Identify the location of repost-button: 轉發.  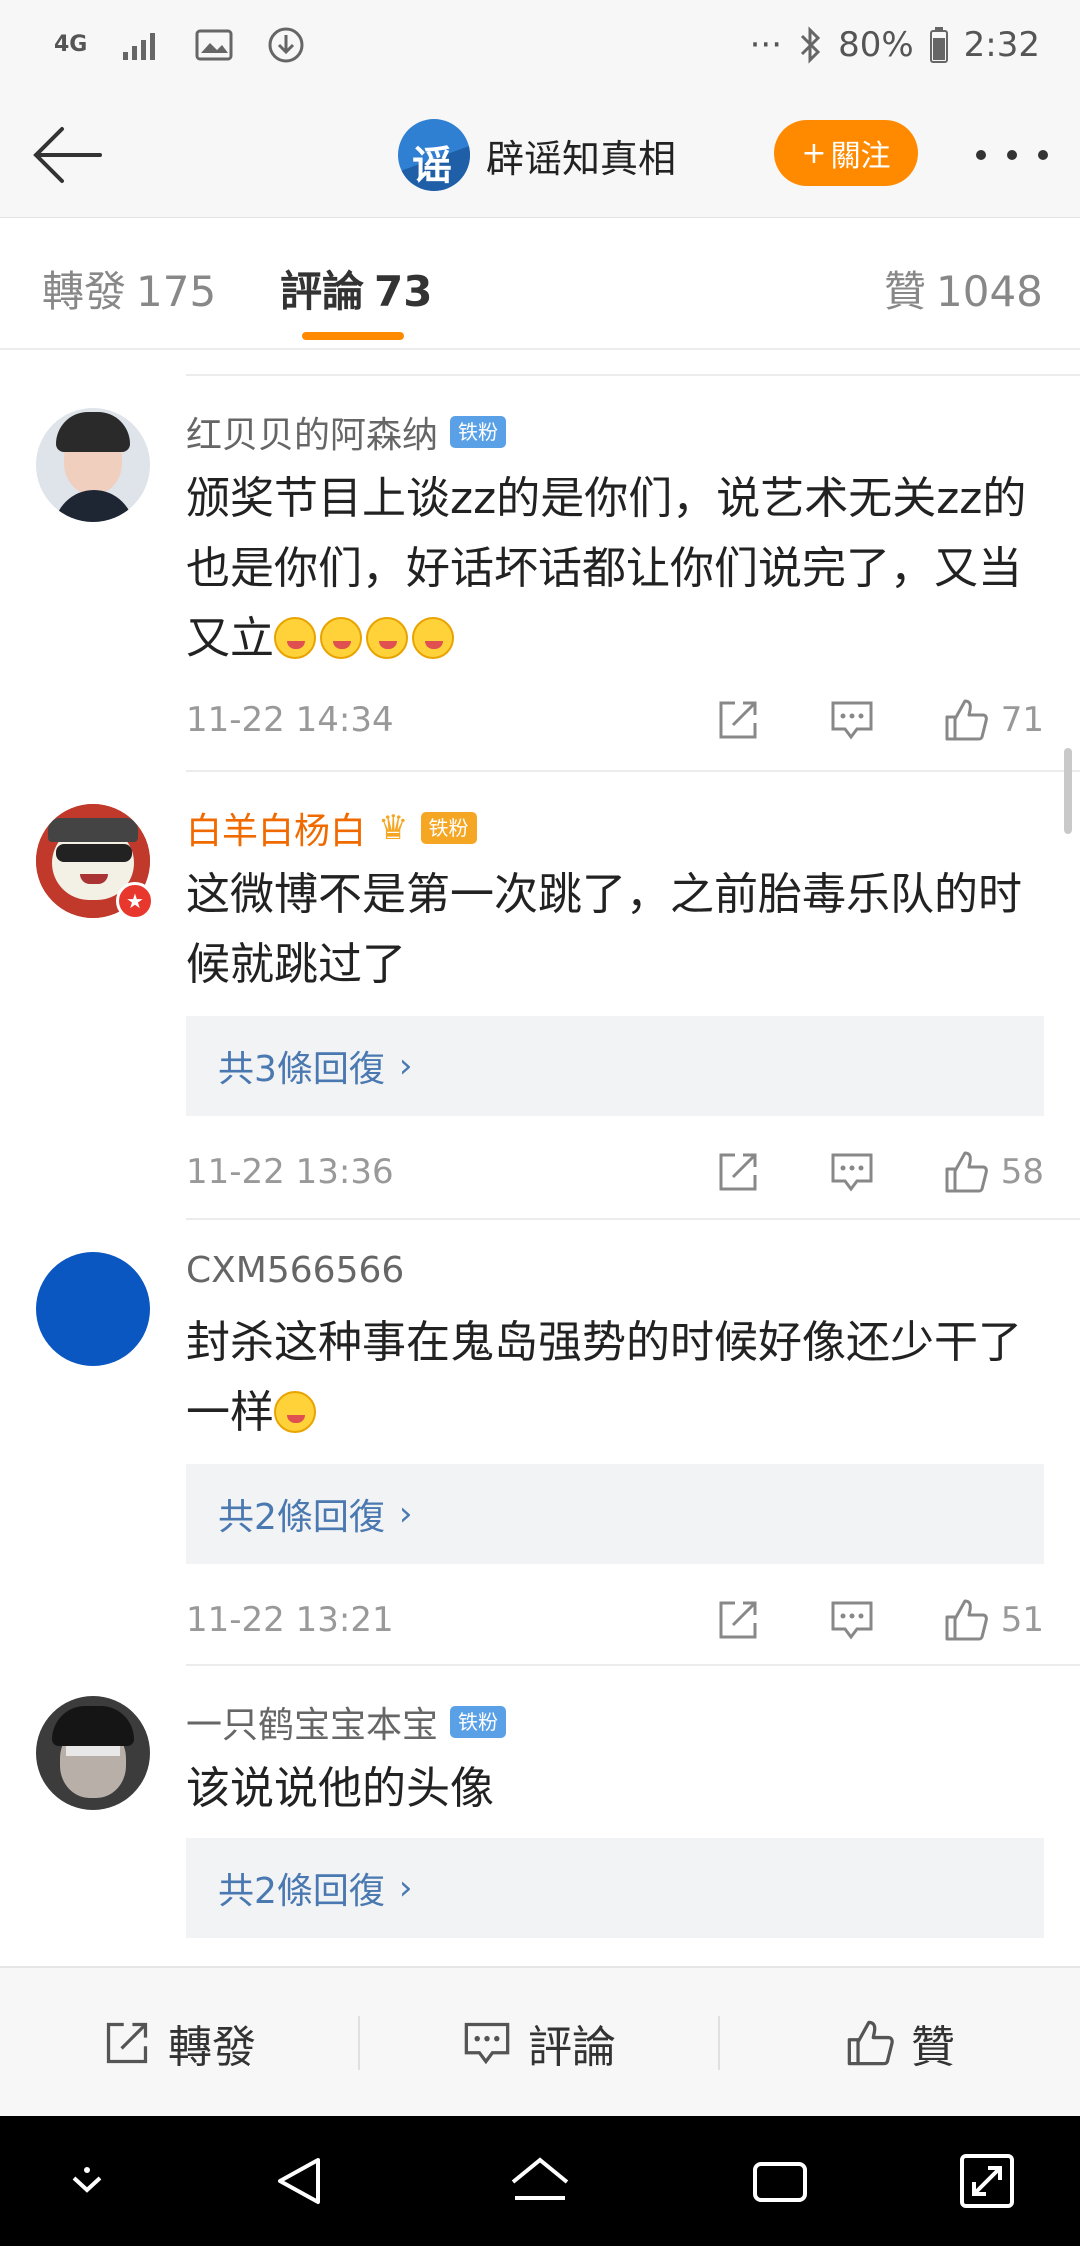
(179, 2043).